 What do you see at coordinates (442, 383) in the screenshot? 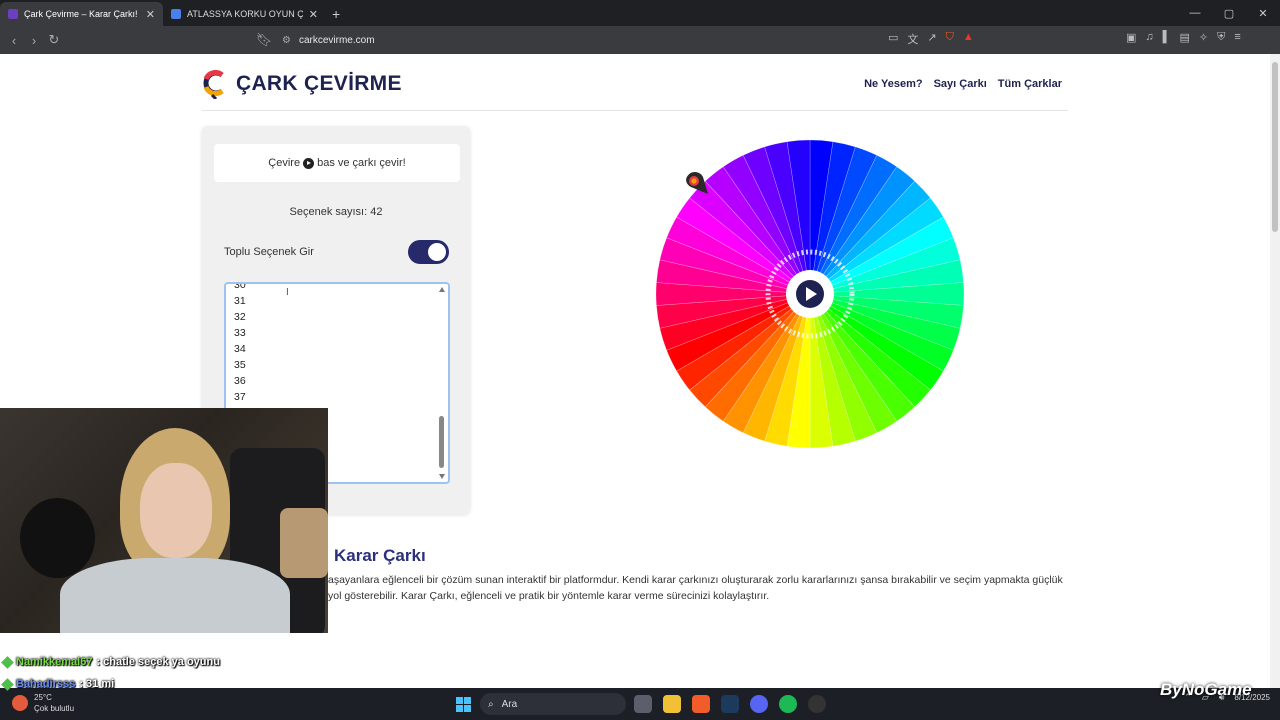
I see `textarea-scrollbar` at bounding box center [442, 383].